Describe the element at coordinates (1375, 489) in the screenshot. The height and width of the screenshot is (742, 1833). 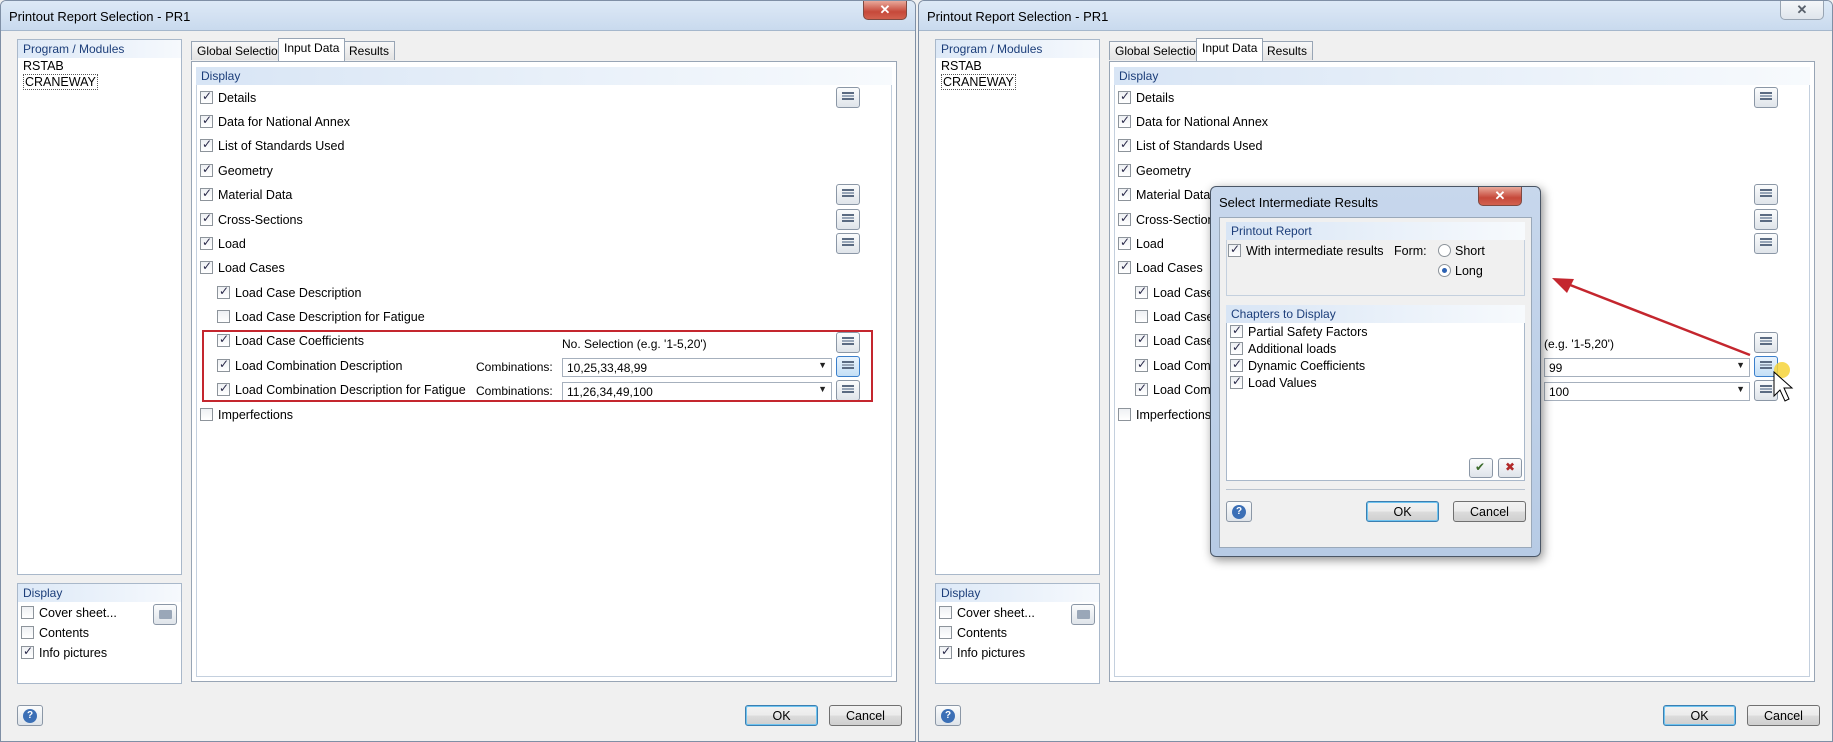
I see `dialog-separator` at that location.